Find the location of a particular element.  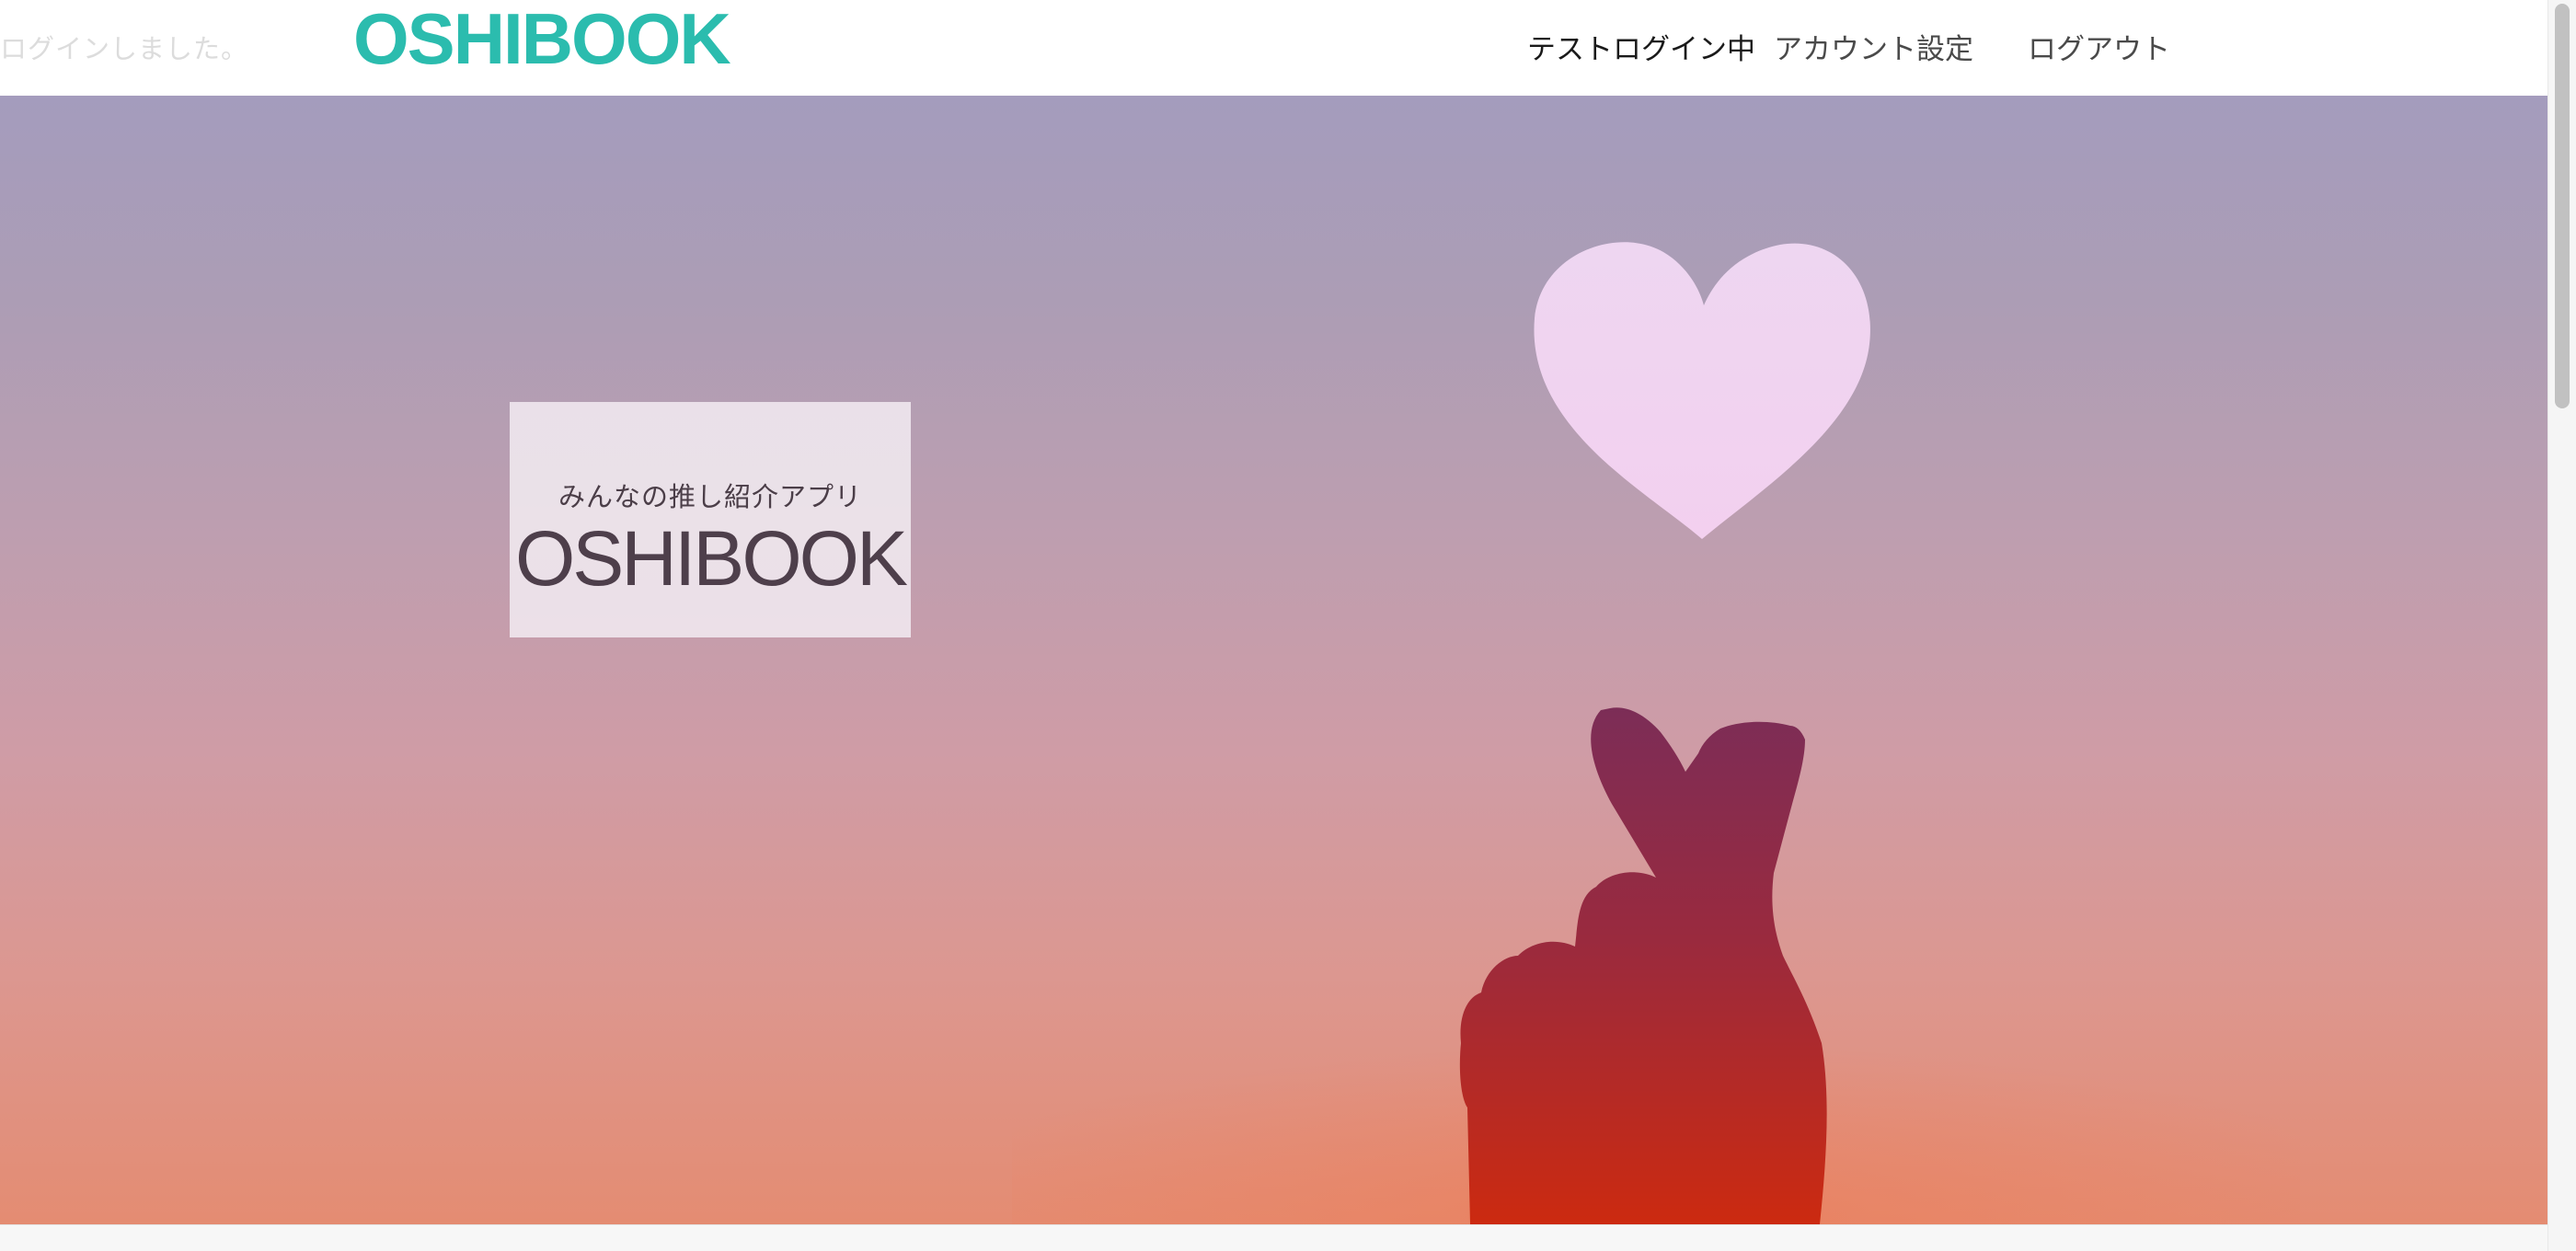

intro-subtitle: みんなの推し紹介アプリ is located at coordinates (710, 496).